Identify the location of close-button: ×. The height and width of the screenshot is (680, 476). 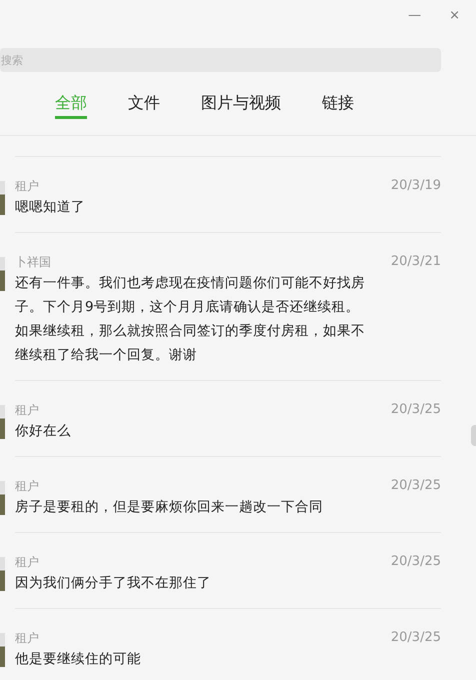
(454, 16).